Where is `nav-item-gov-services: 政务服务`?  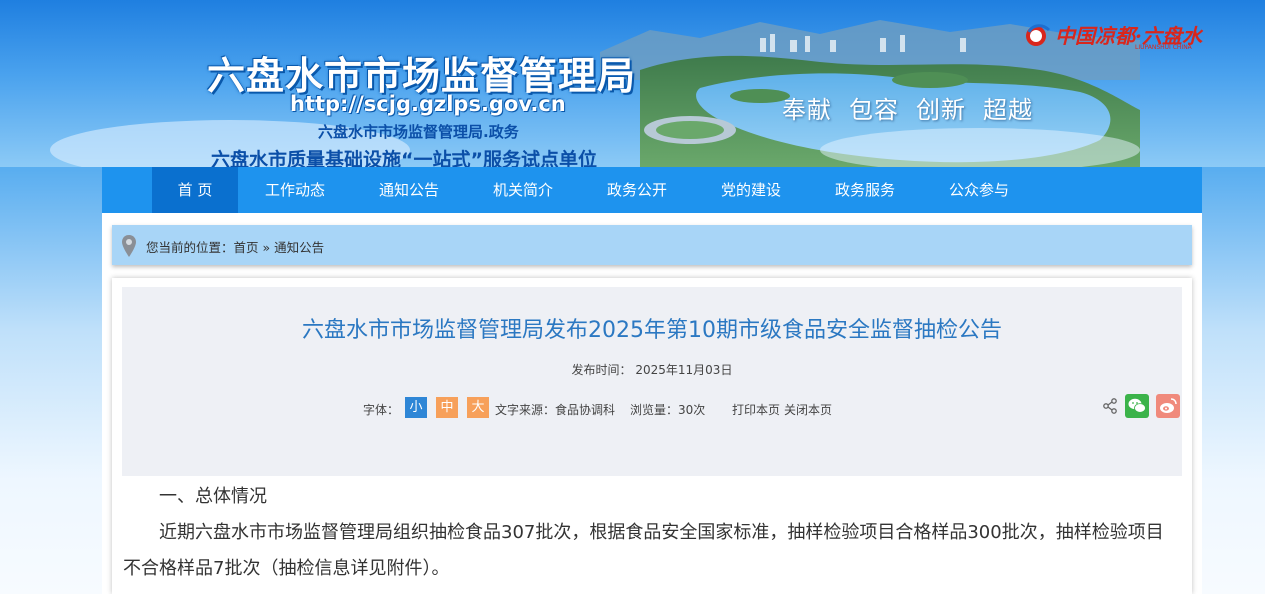
nav-item-gov-services: 政务服务 is located at coordinates (865, 190).